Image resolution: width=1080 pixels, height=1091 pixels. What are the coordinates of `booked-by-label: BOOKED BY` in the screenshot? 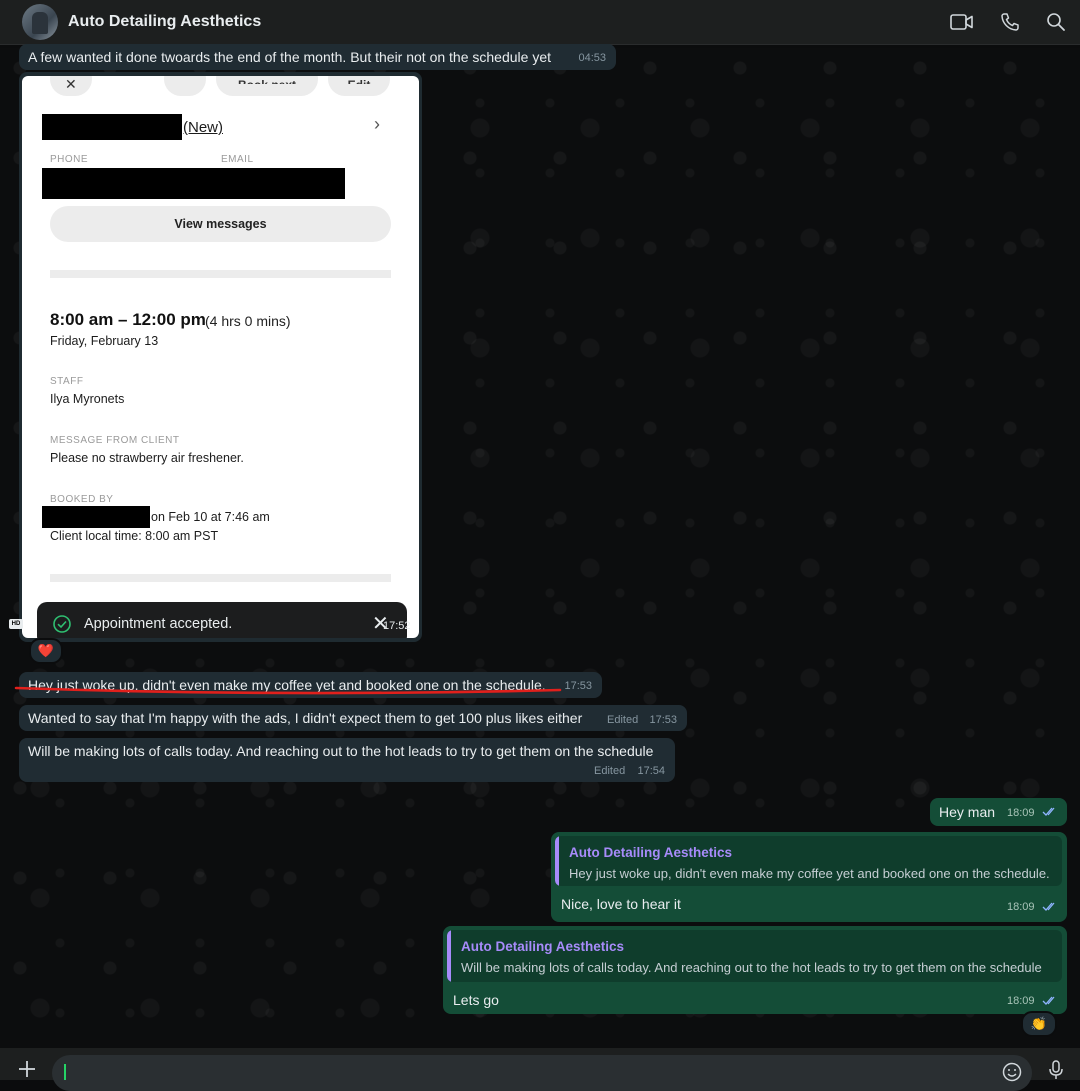 It's located at (82, 499).